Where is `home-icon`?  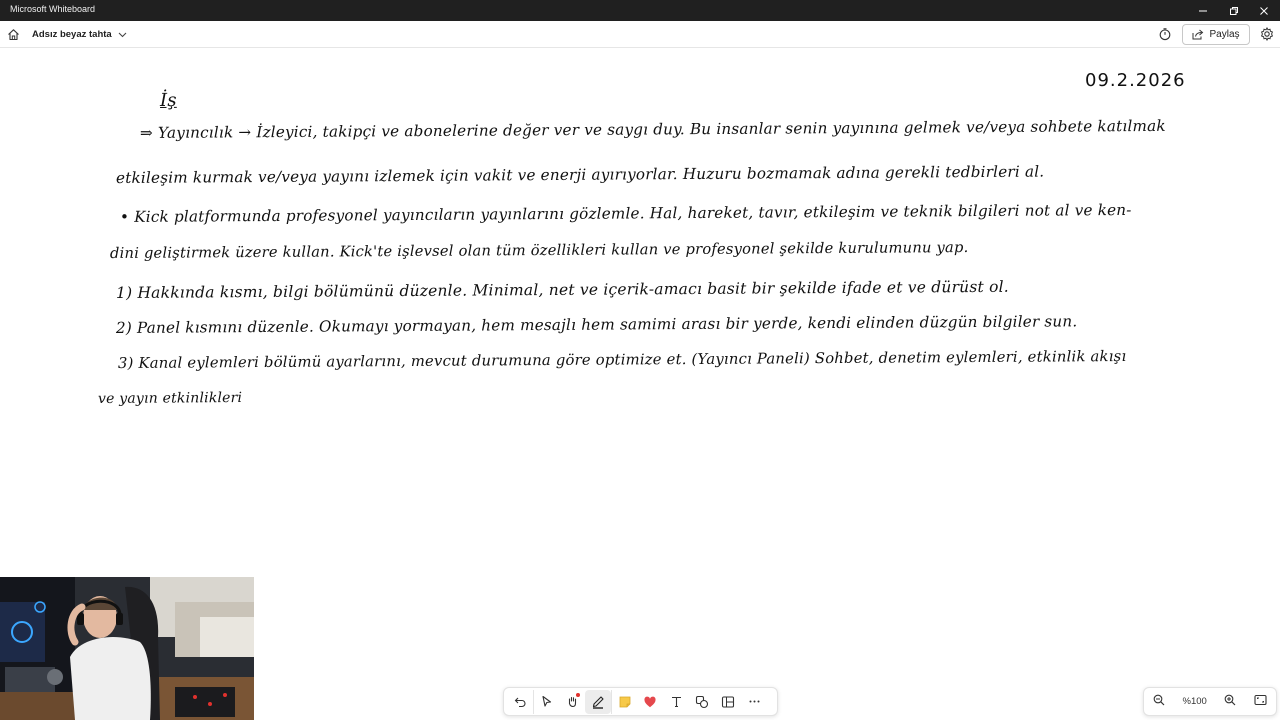 home-icon is located at coordinates (13, 34).